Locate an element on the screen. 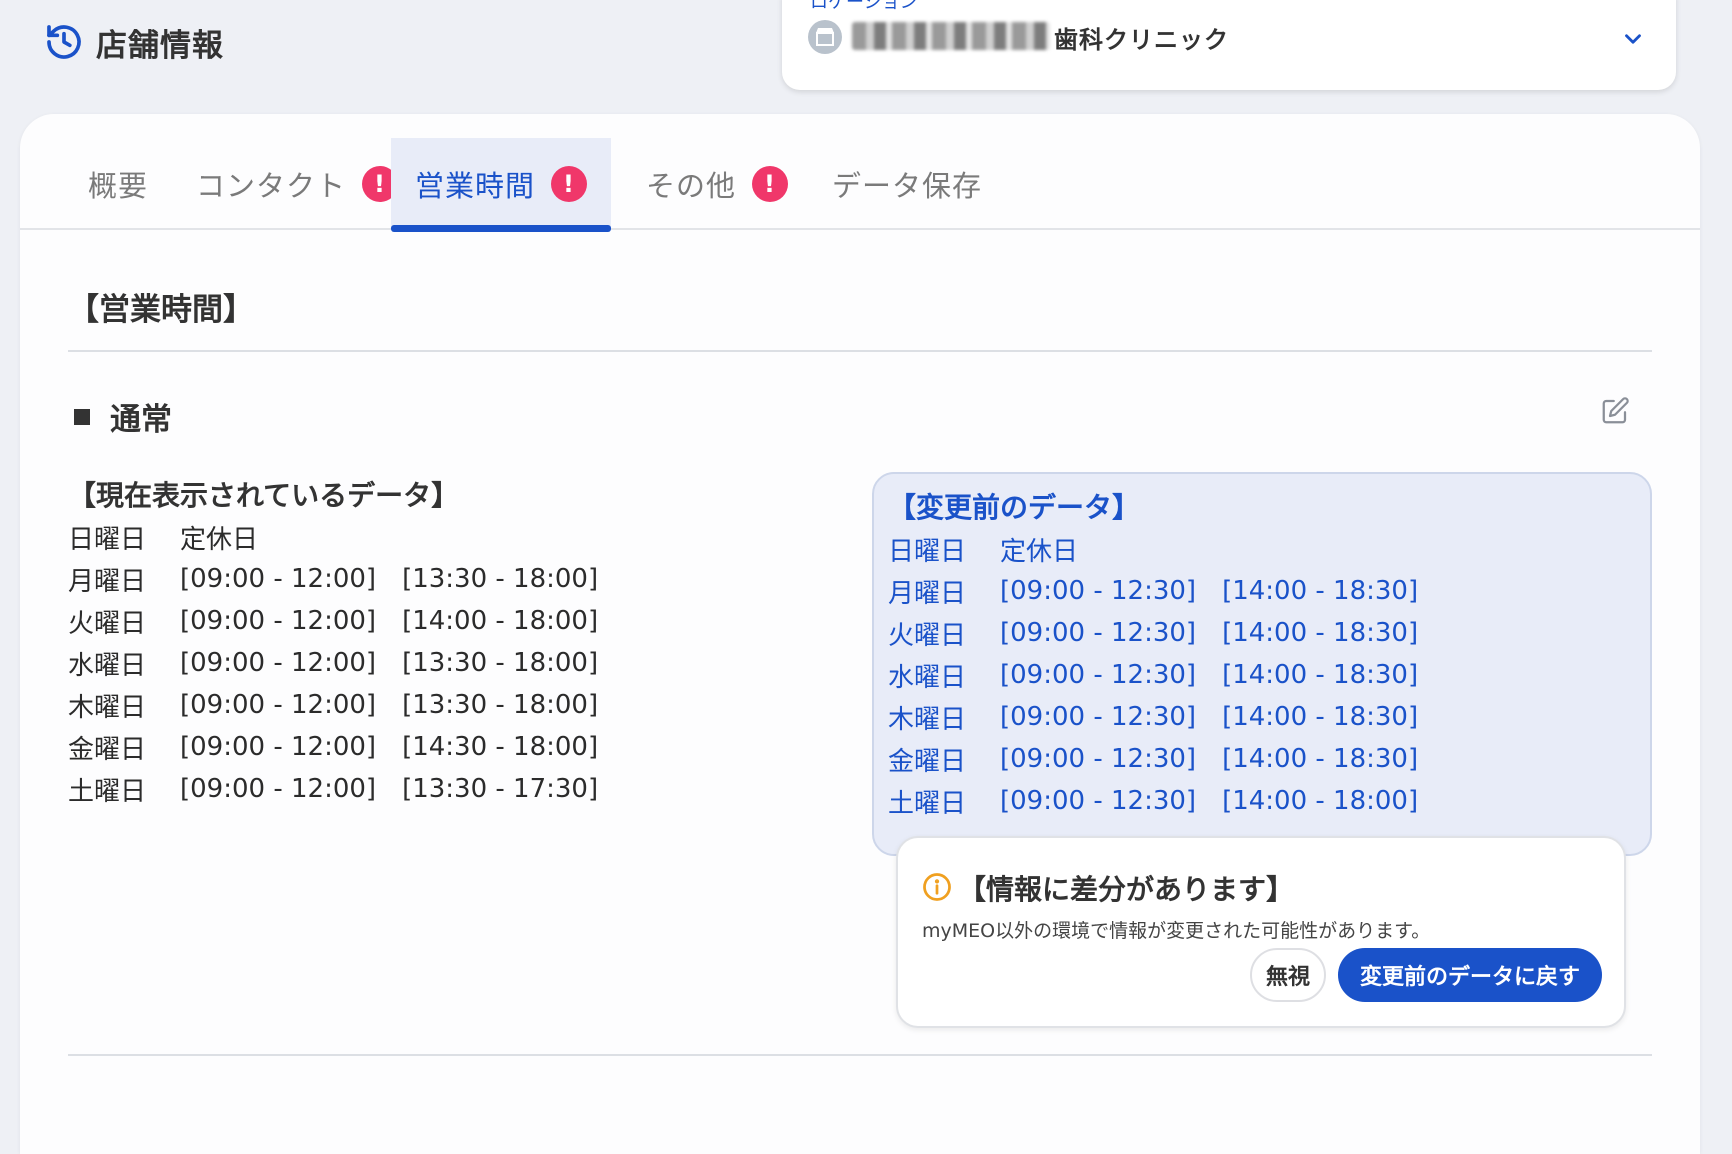 This screenshot has width=1732, height=1154. sub-title: 通常 is located at coordinates (123, 416).